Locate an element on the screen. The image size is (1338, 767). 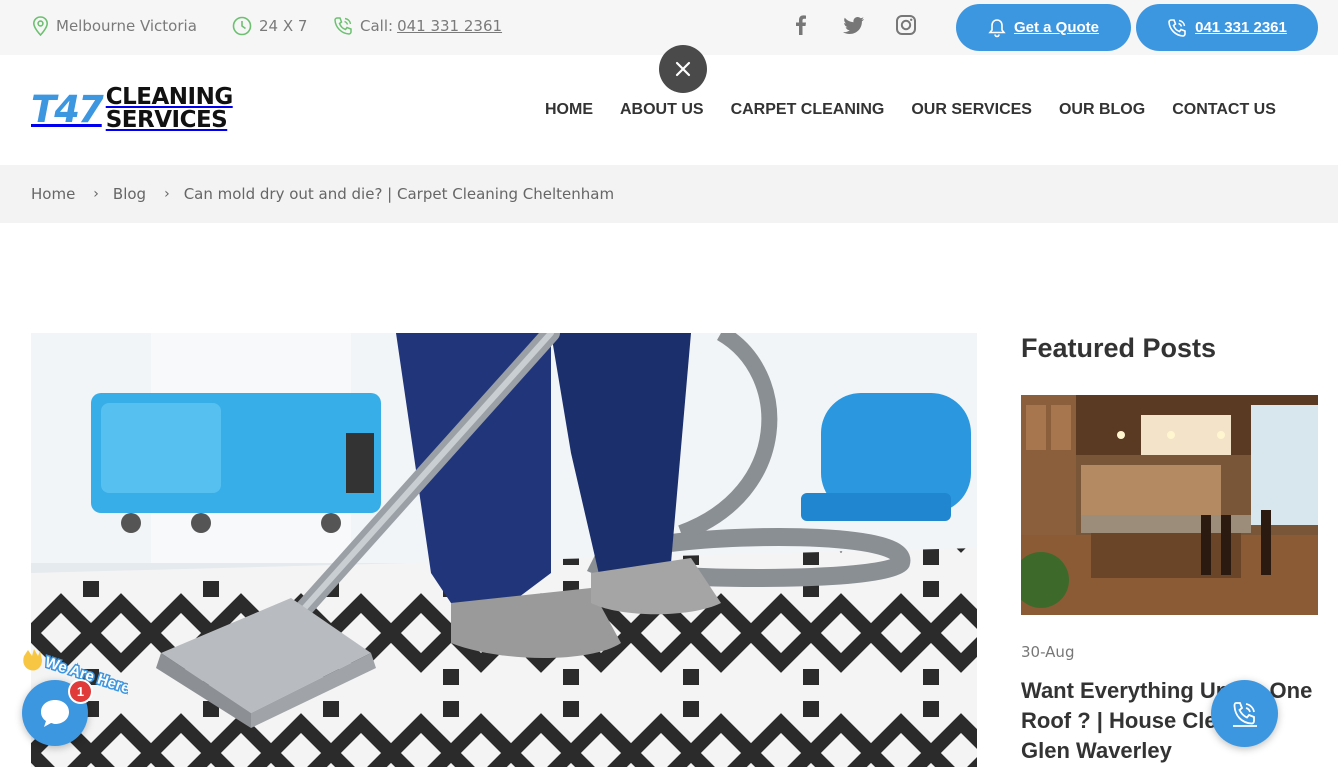
phone-button-label: 041 331 2361 is located at coordinates (1241, 27).